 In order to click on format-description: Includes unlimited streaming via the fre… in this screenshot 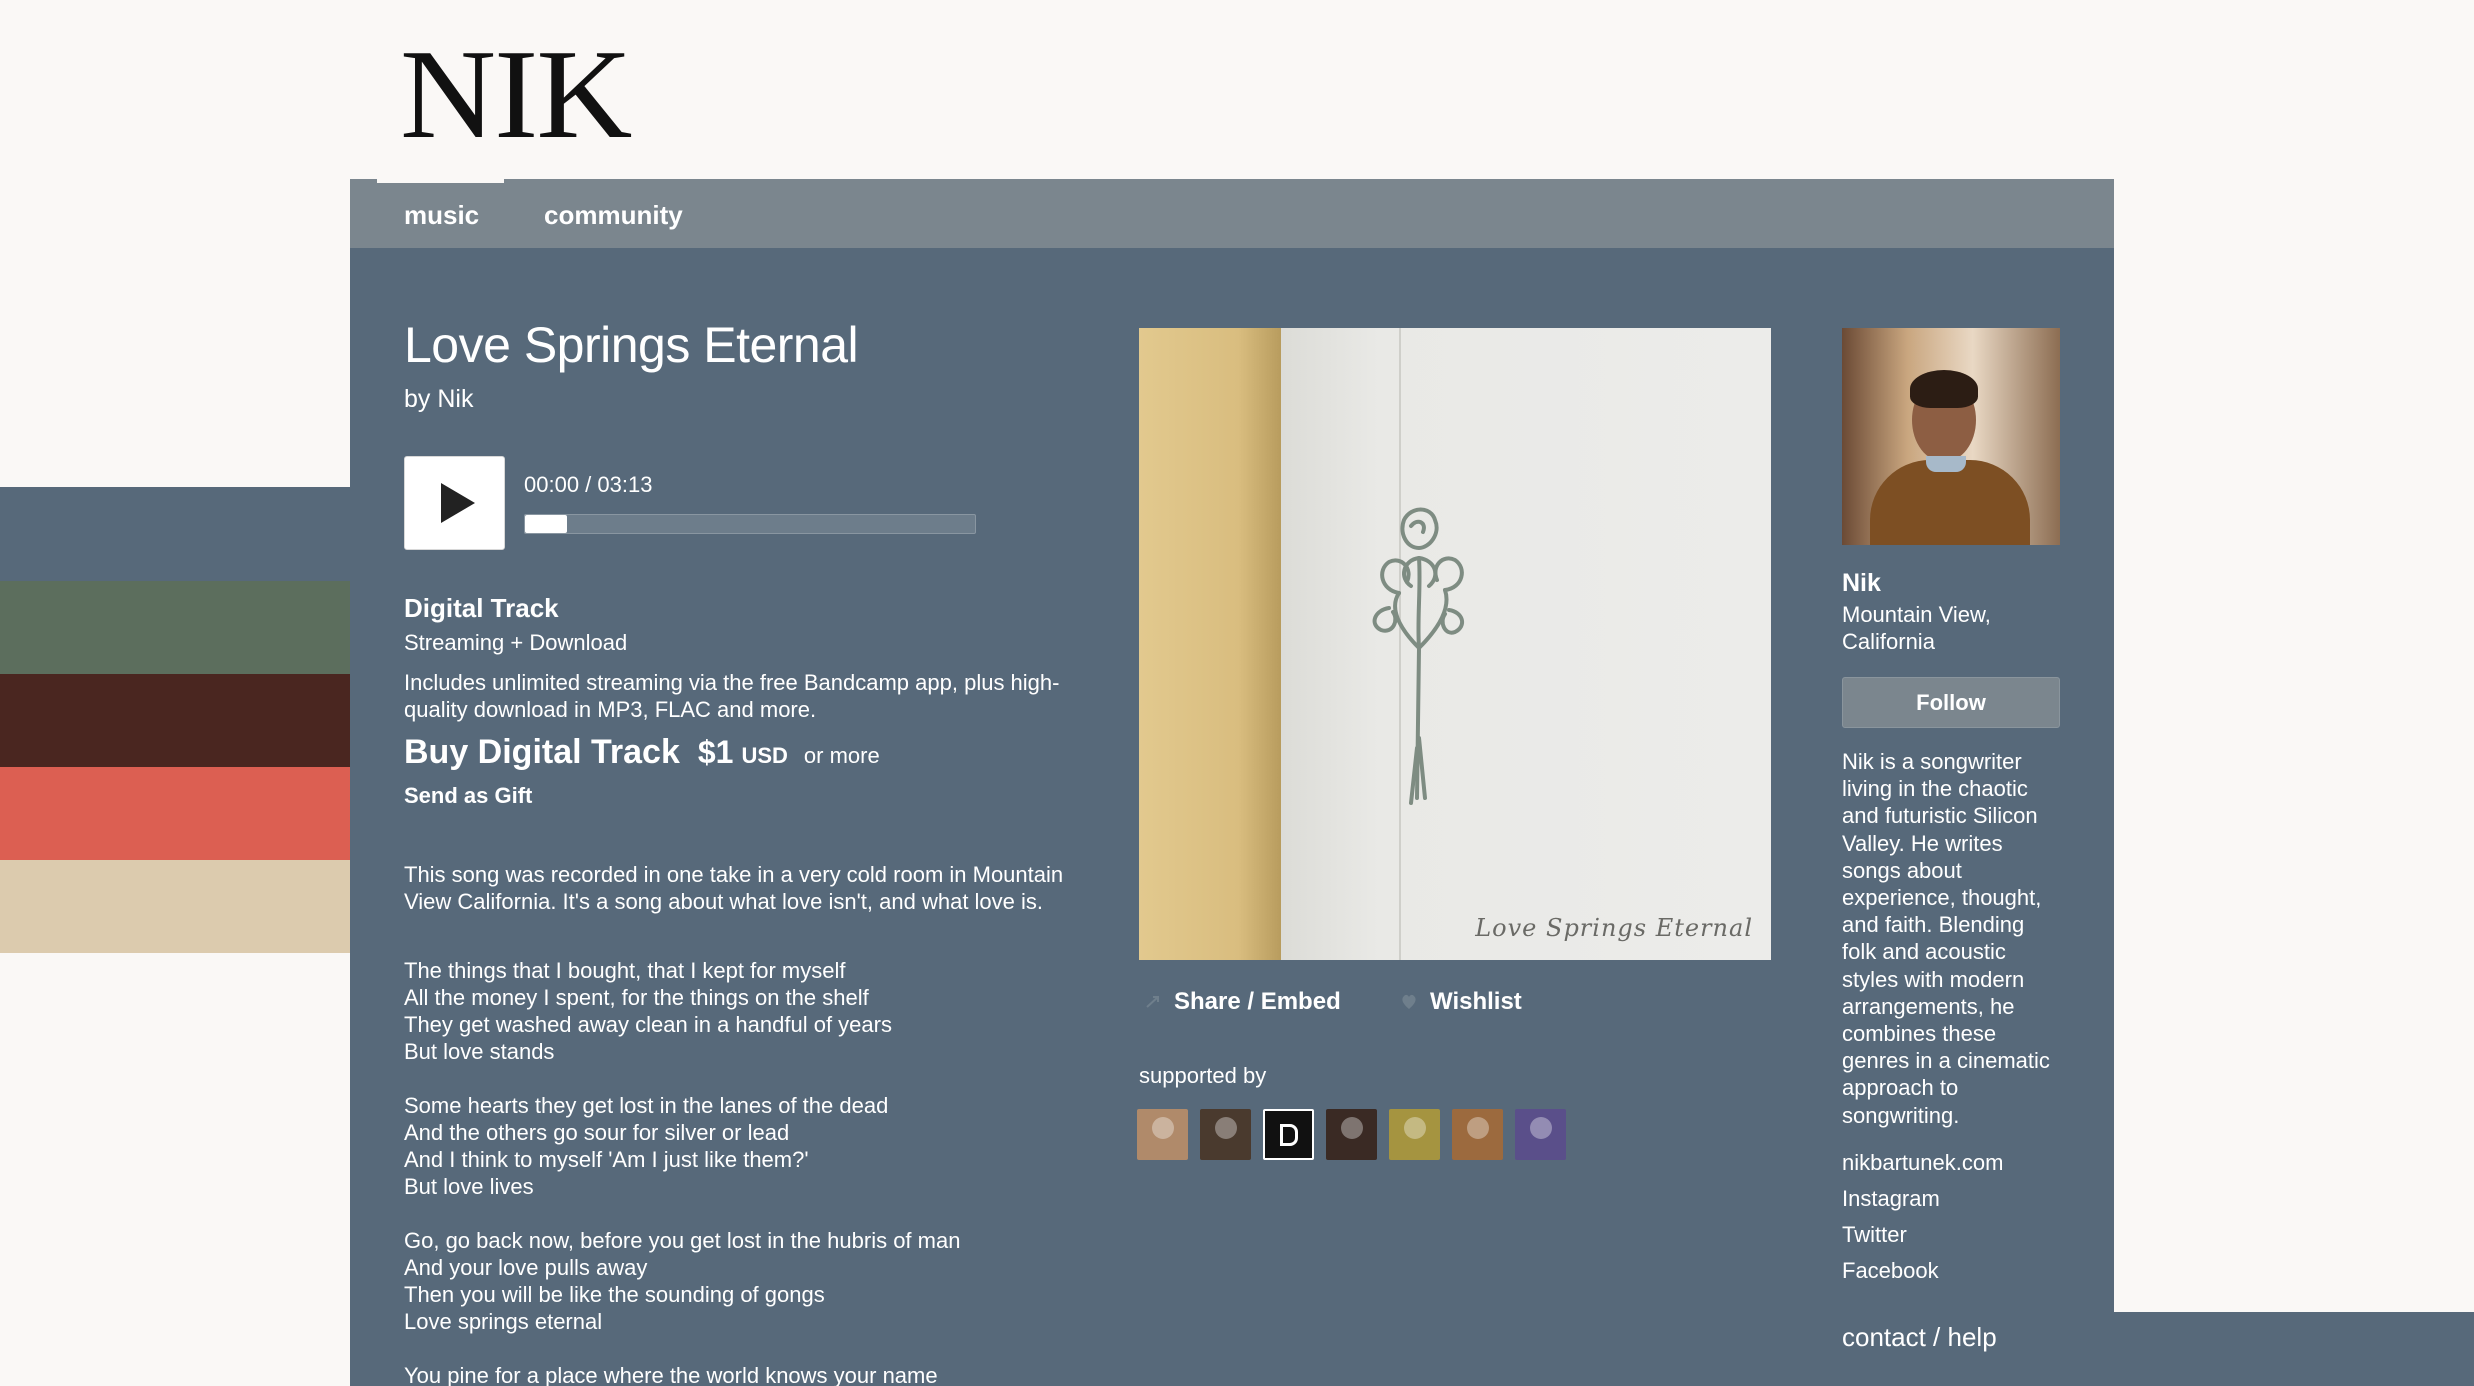, I will do `click(732, 696)`.